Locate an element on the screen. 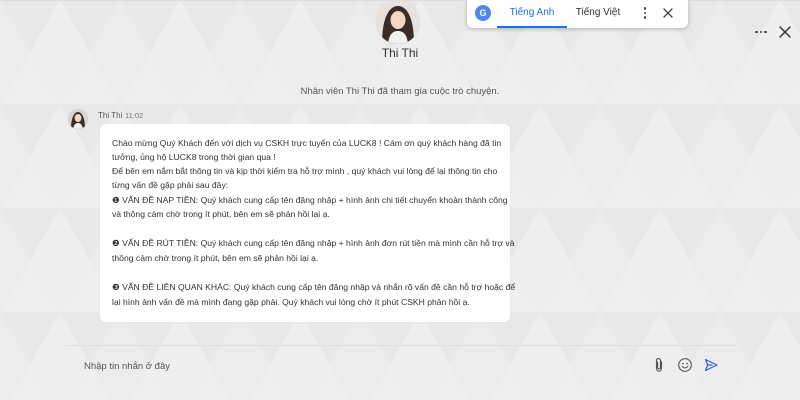  agent-avatar is located at coordinates (398, 22).